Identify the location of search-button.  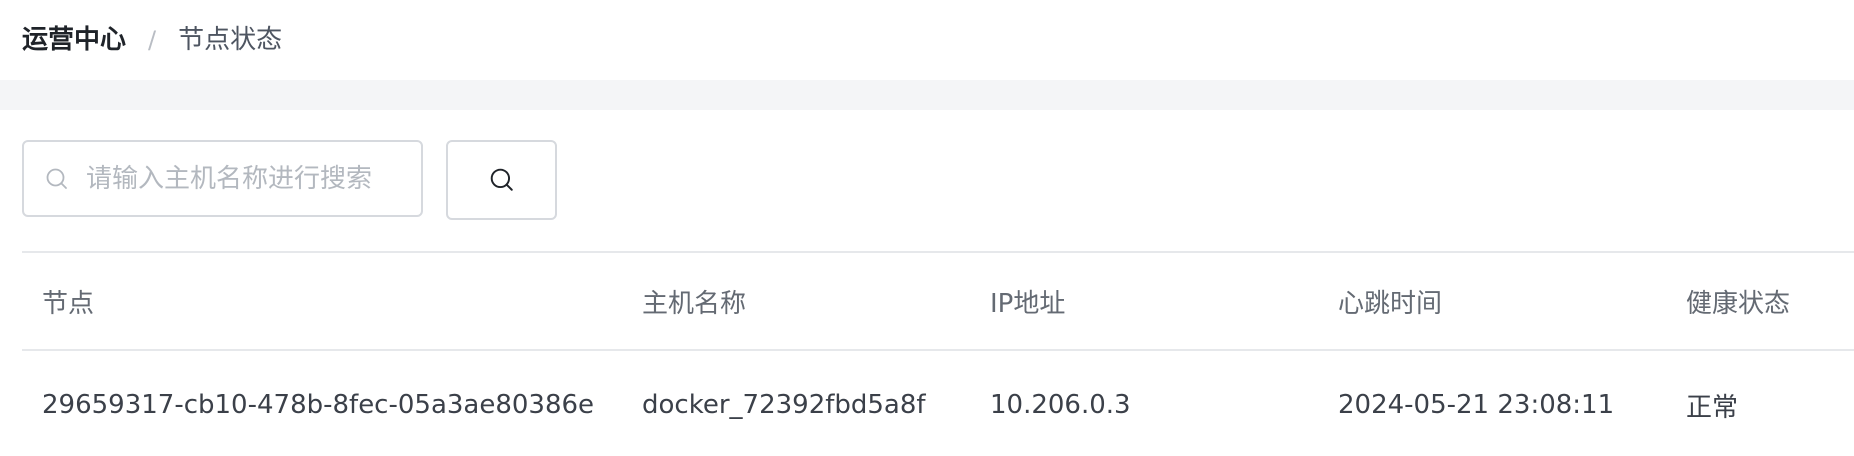
(501, 180).